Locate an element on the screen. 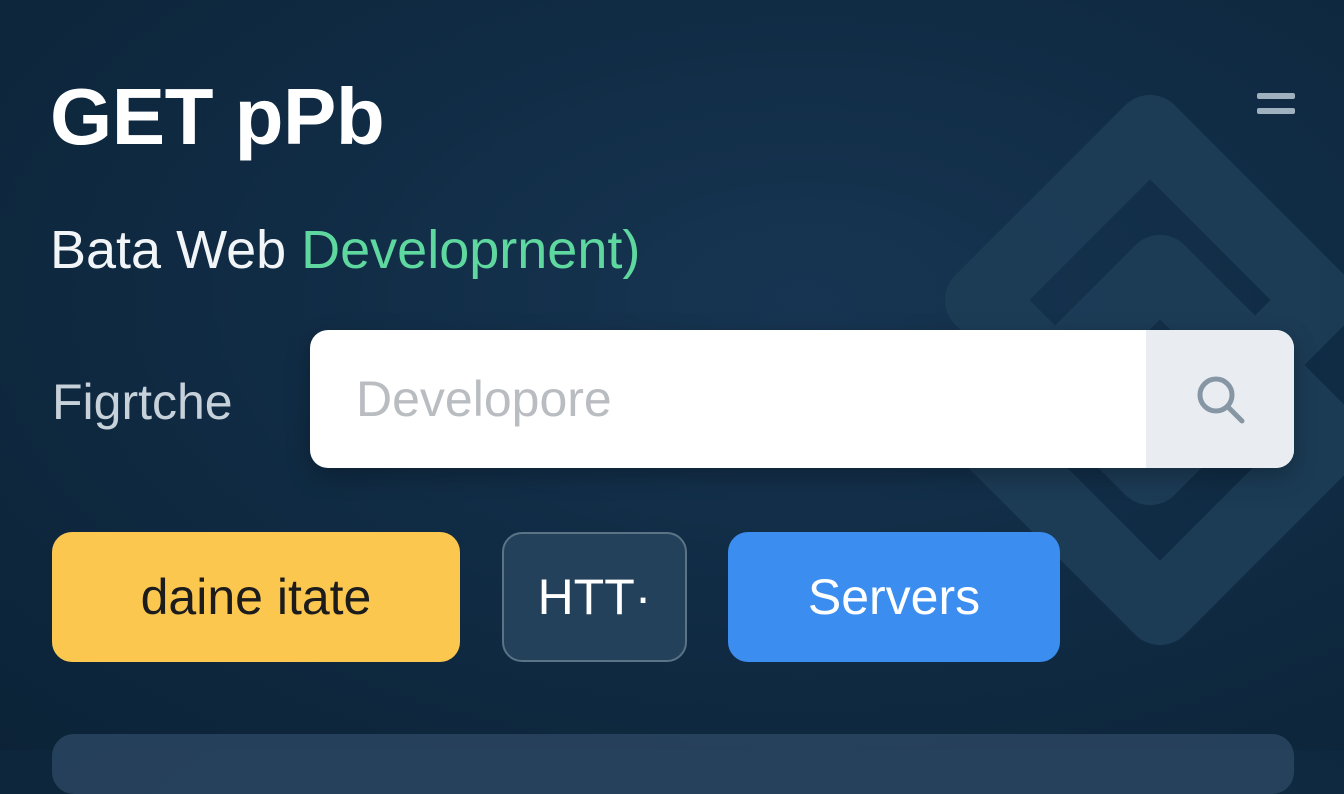  subtitle-accent-text: Developrnent) is located at coordinates (471, 250).